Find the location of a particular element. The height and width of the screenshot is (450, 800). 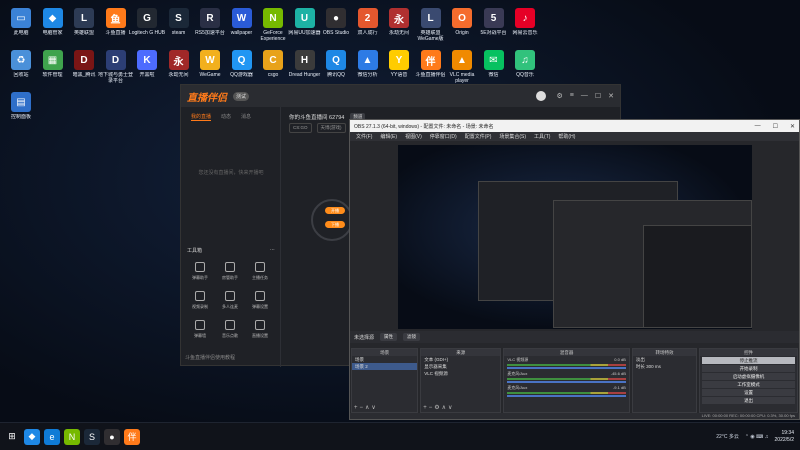

stop-live-button: 下播 is located at coordinates (335, 224).